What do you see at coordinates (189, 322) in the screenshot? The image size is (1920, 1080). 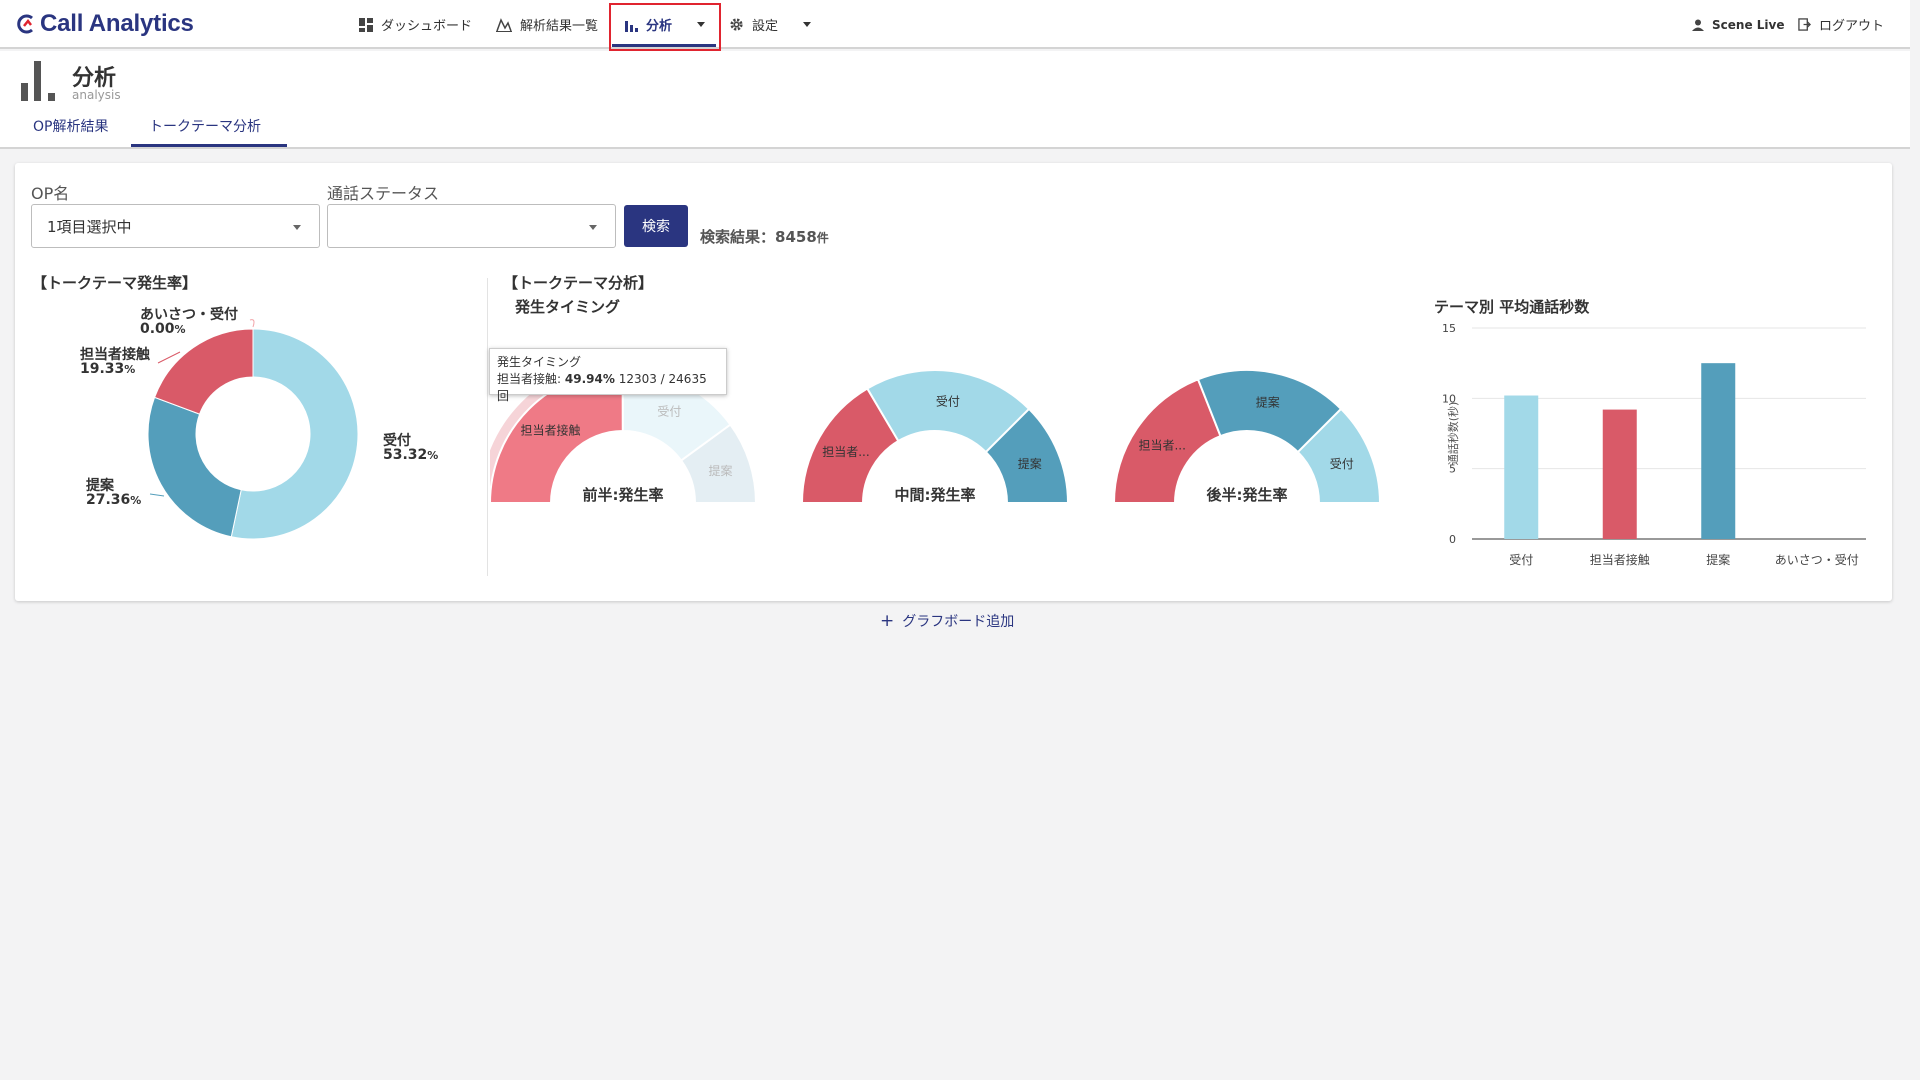 I see `donut-label-aisatsu: あいさつ・受付 0.00%` at bounding box center [189, 322].